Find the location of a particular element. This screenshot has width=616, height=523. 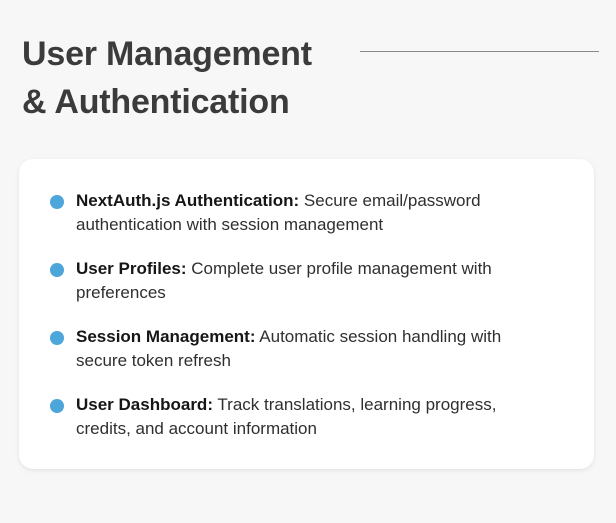

feature-title: Session Management: is located at coordinates (166, 336).